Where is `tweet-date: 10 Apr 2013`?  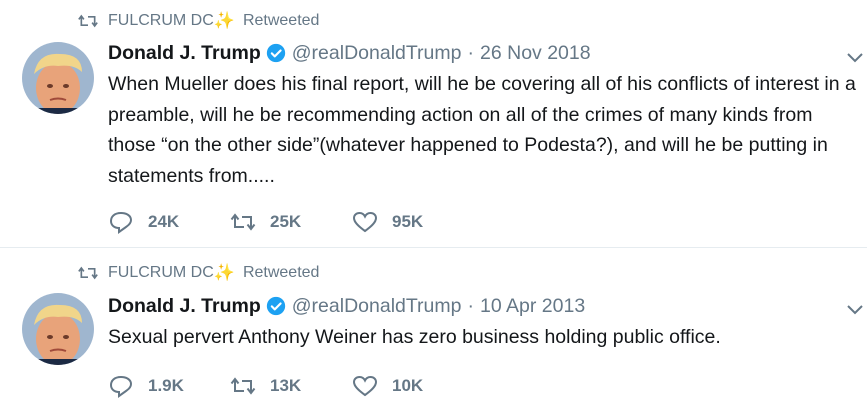 tweet-date: 10 Apr 2013 is located at coordinates (532, 306).